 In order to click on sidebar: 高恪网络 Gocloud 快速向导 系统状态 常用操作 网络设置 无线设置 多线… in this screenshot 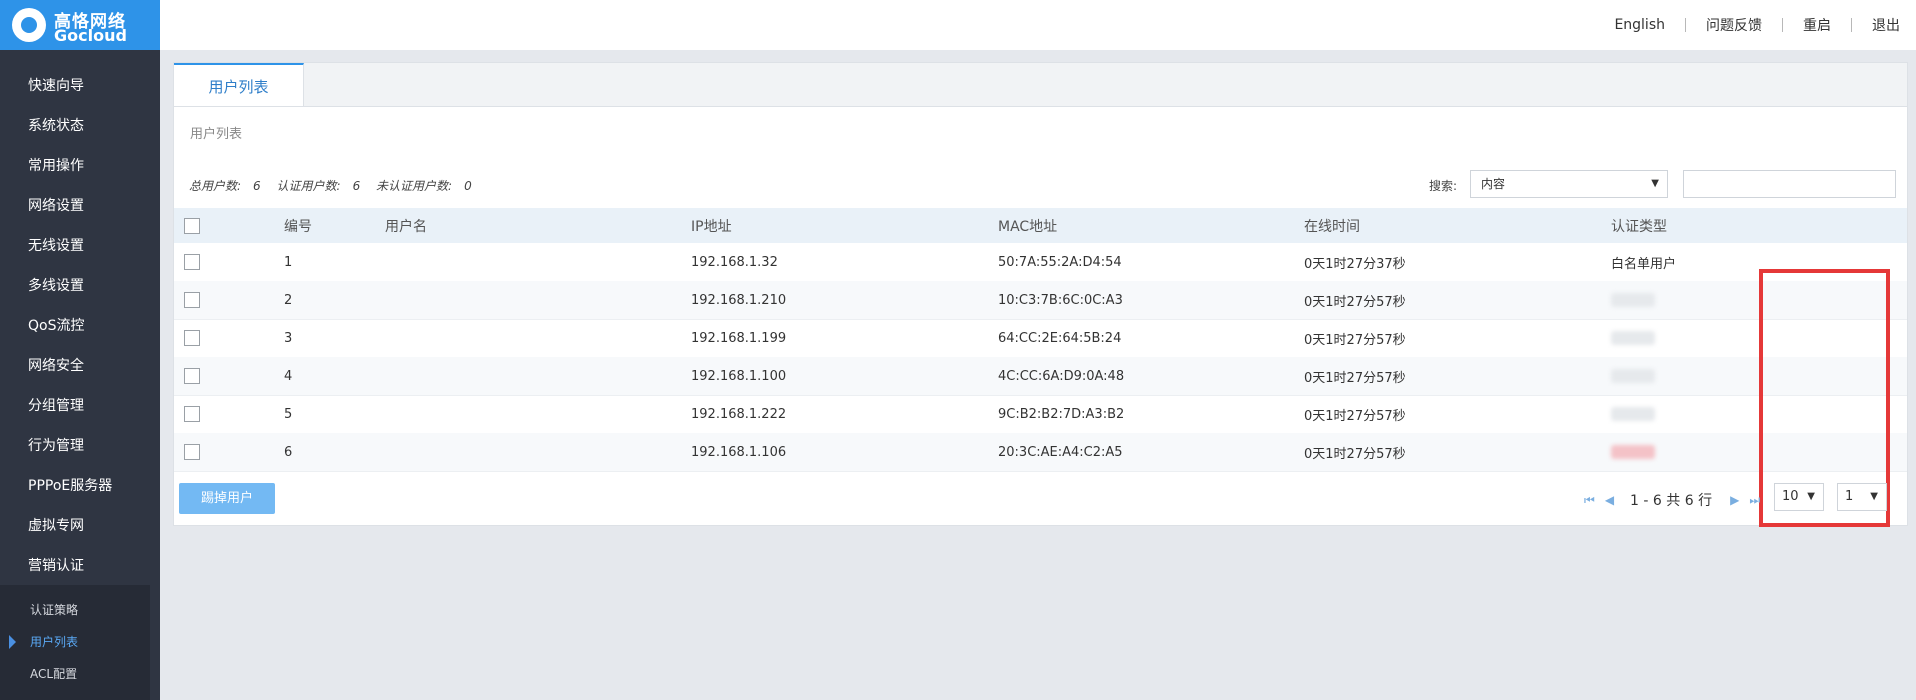, I will do `click(80, 350)`.